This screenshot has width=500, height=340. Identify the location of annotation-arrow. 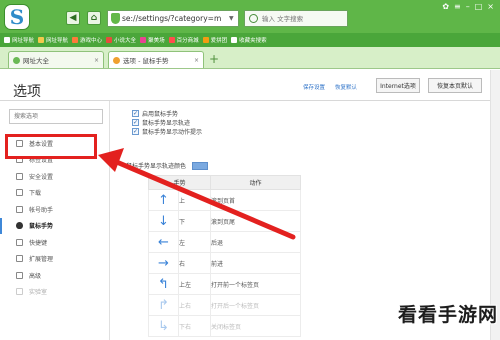
(197, 194).